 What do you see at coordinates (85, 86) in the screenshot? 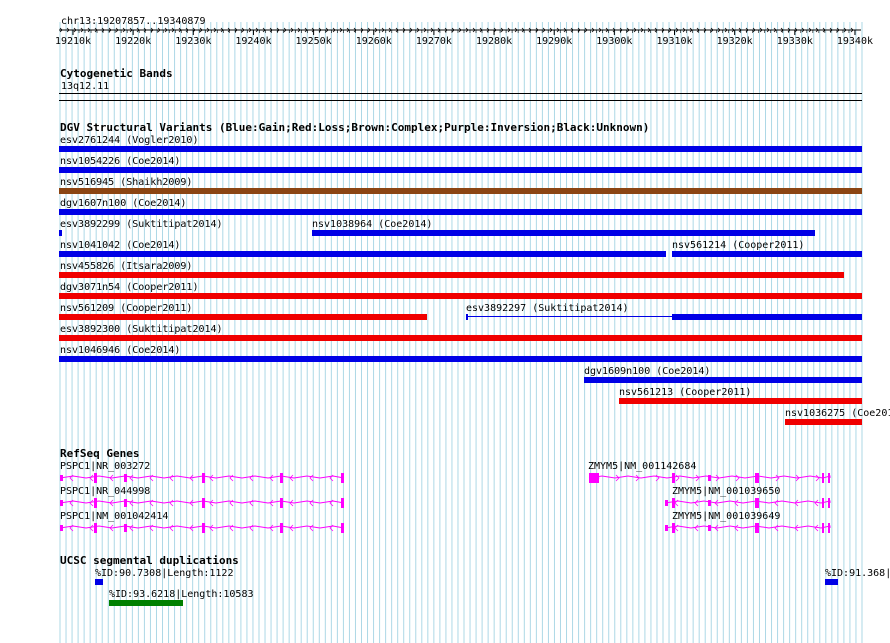
I see `cytoband-label: 13q12.11` at bounding box center [85, 86].